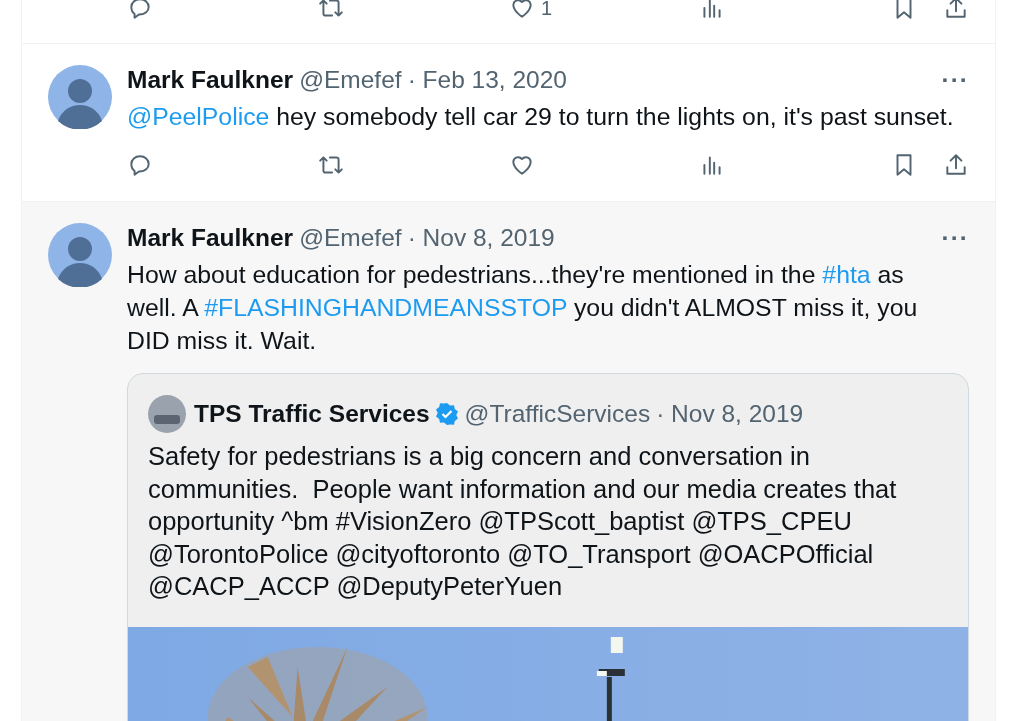 This screenshot has height=721, width=1024. What do you see at coordinates (198, 116) in the screenshot?
I see `mention-link: @PeelPolice` at bounding box center [198, 116].